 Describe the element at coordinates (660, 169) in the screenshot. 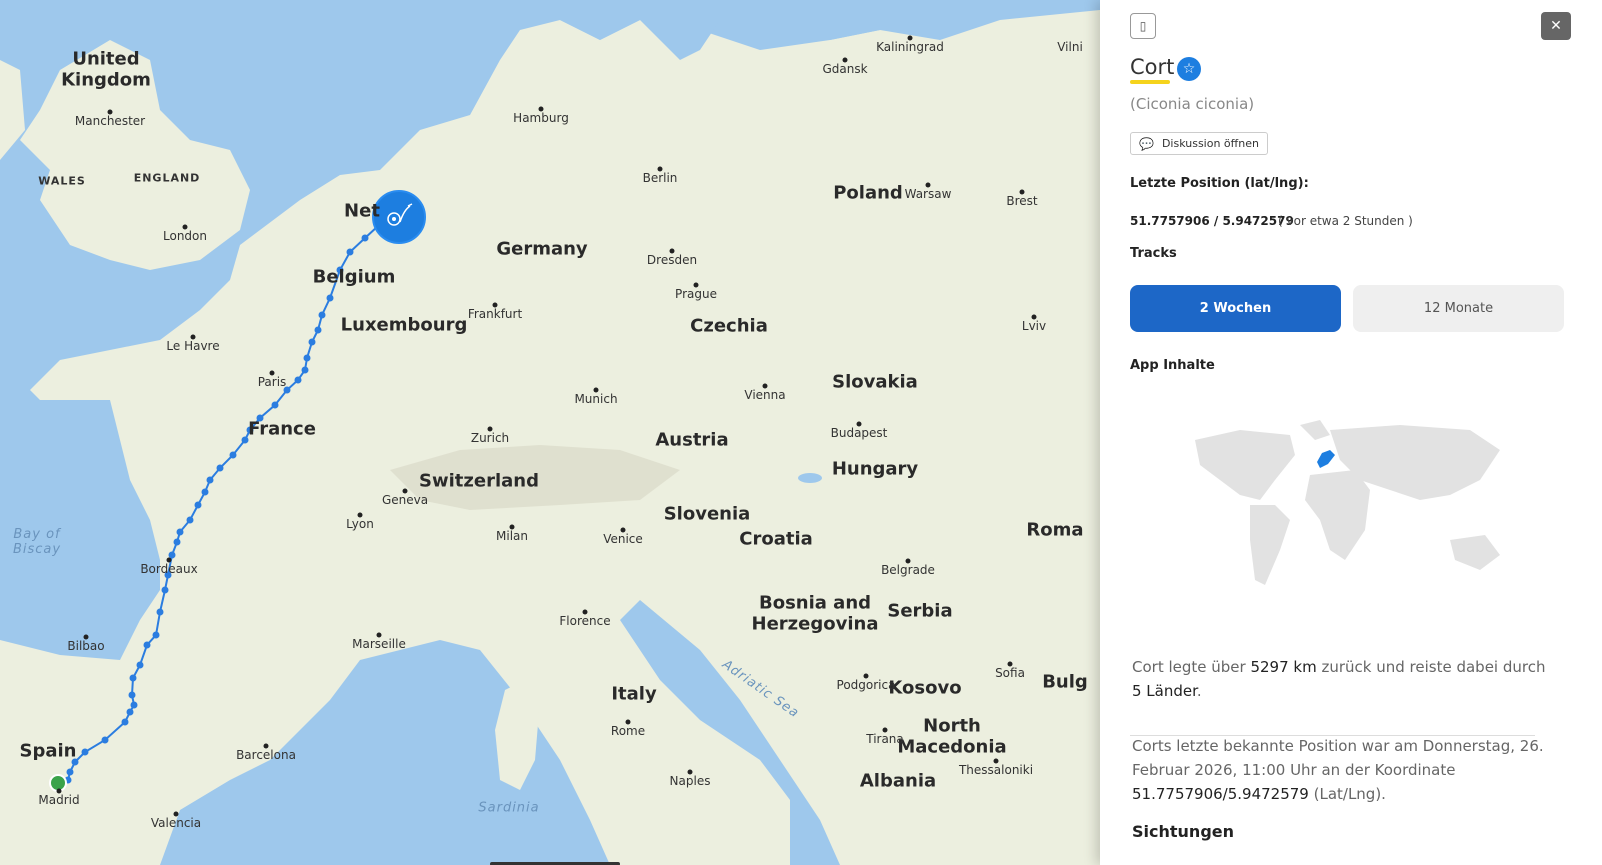

I see `city-dot-berlin` at that location.